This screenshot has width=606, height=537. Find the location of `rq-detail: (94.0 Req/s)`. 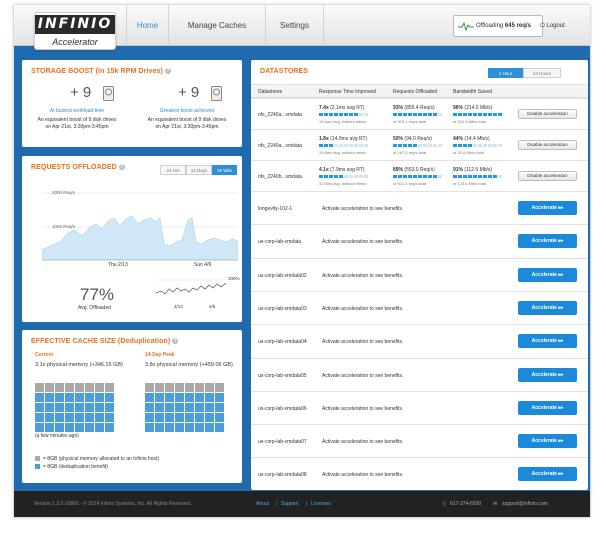

rq-detail: (94.0 Req/s) is located at coordinates (418, 139).